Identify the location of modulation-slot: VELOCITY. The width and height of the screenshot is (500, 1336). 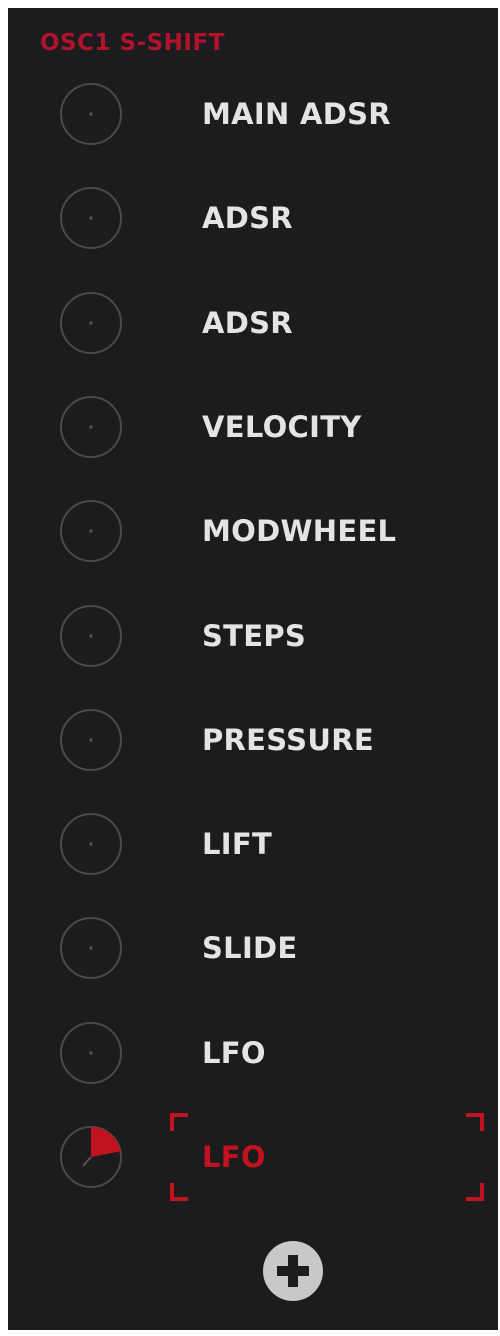
(253, 427).